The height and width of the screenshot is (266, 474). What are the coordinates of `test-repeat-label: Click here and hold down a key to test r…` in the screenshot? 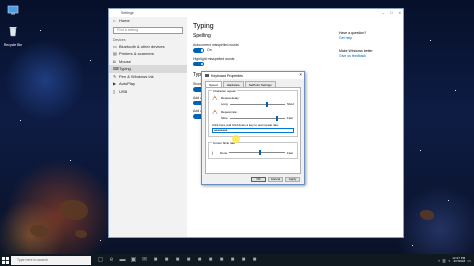 It's located at (245, 125).